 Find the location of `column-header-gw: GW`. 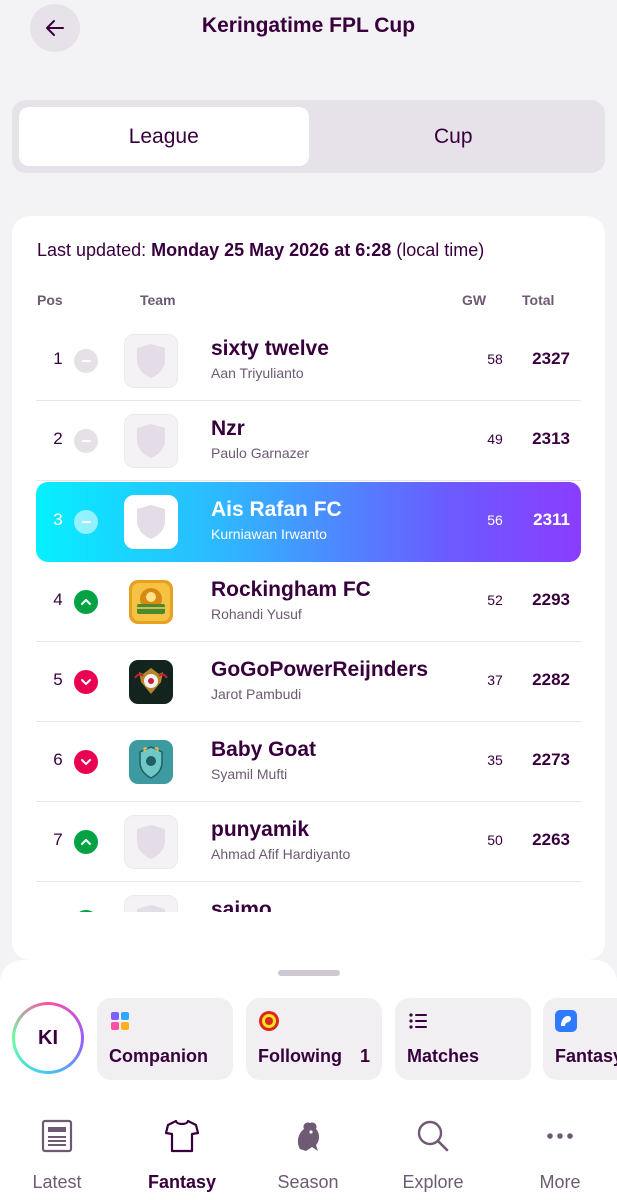

column-header-gw: GW is located at coordinates (474, 300).